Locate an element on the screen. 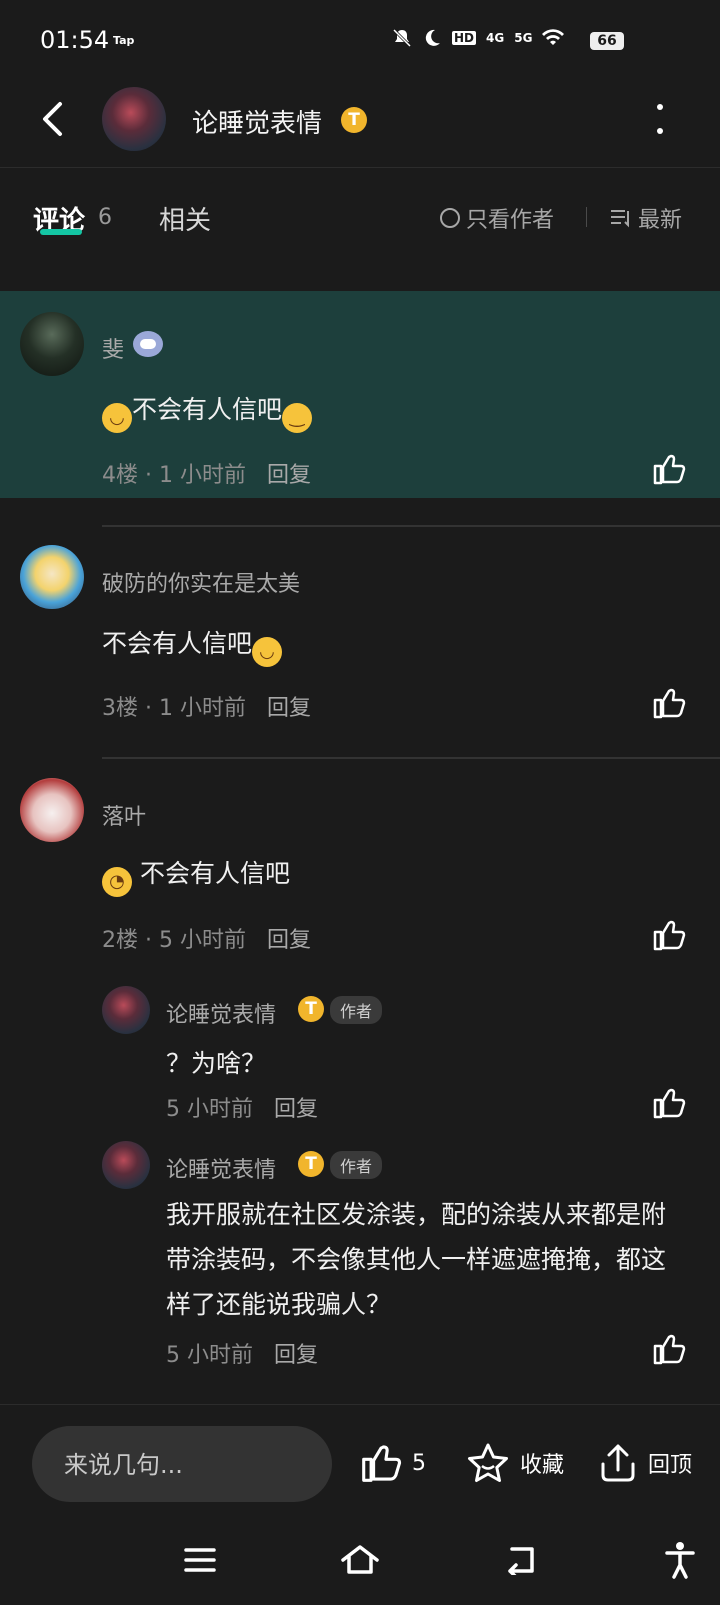  menu-icon is located at coordinates (200, 1560).